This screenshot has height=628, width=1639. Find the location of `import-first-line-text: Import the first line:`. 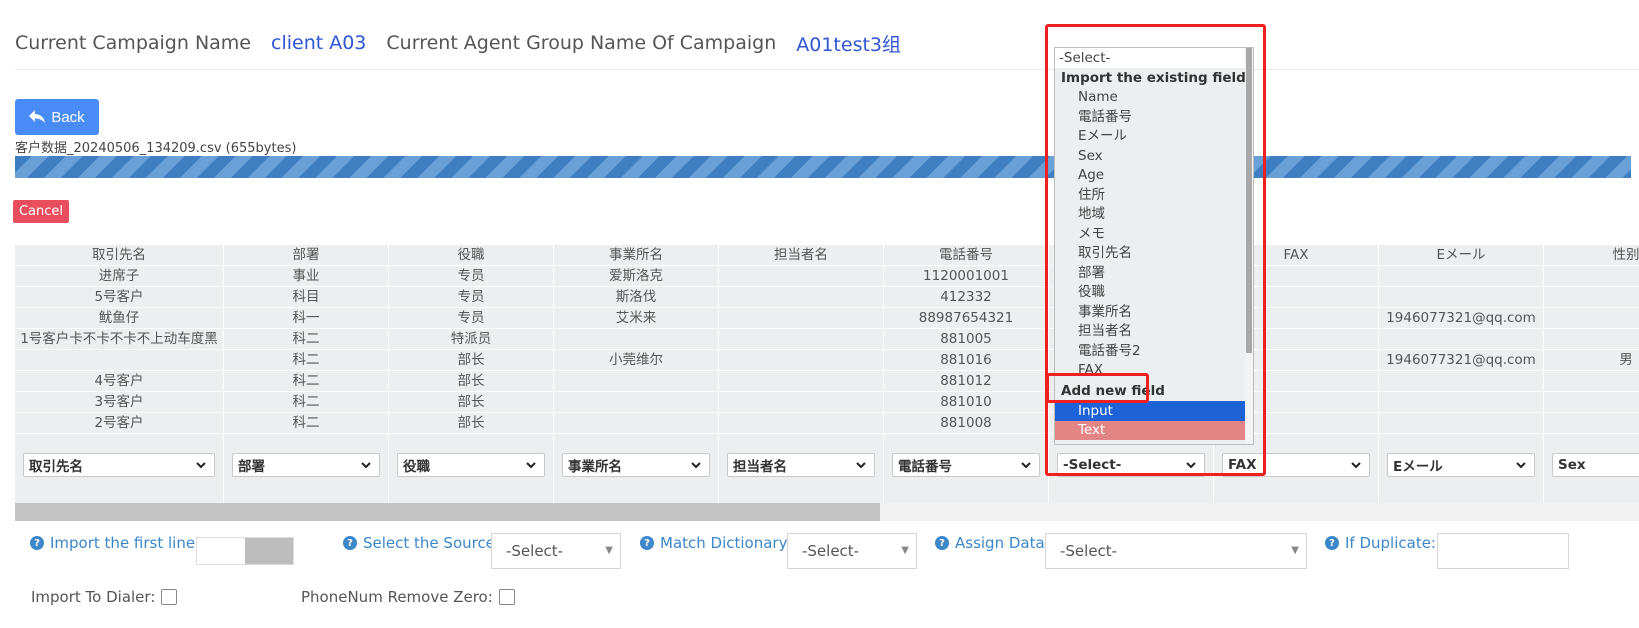

import-first-line-text: Import the first line: is located at coordinates (125, 543).